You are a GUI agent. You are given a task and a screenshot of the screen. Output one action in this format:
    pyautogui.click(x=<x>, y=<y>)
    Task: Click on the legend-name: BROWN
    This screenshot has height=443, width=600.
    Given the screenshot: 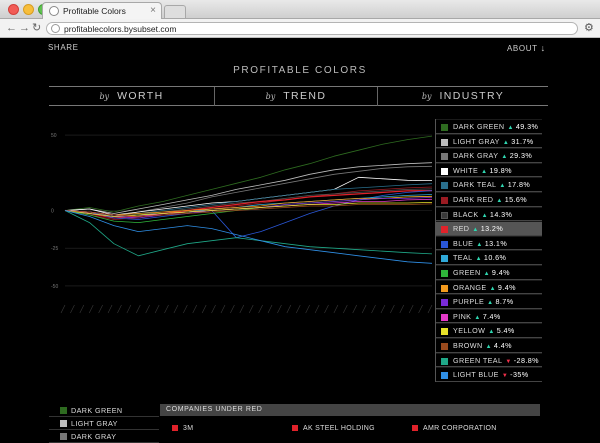 What is the action you would take?
    pyautogui.click(x=468, y=345)
    